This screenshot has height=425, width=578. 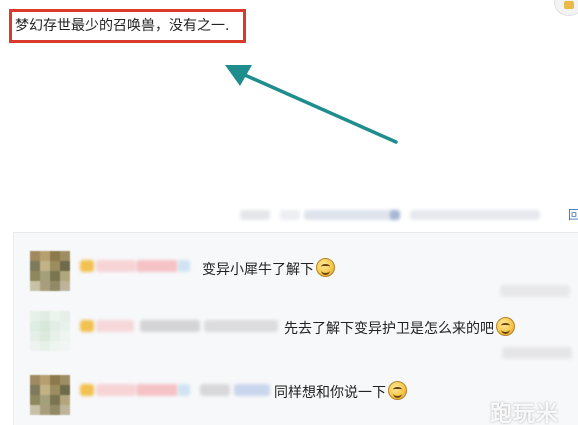 What do you see at coordinates (525, 413) in the screenshot?
I see `site-watermark: 跑玩米` at bounding box center [525, 413].